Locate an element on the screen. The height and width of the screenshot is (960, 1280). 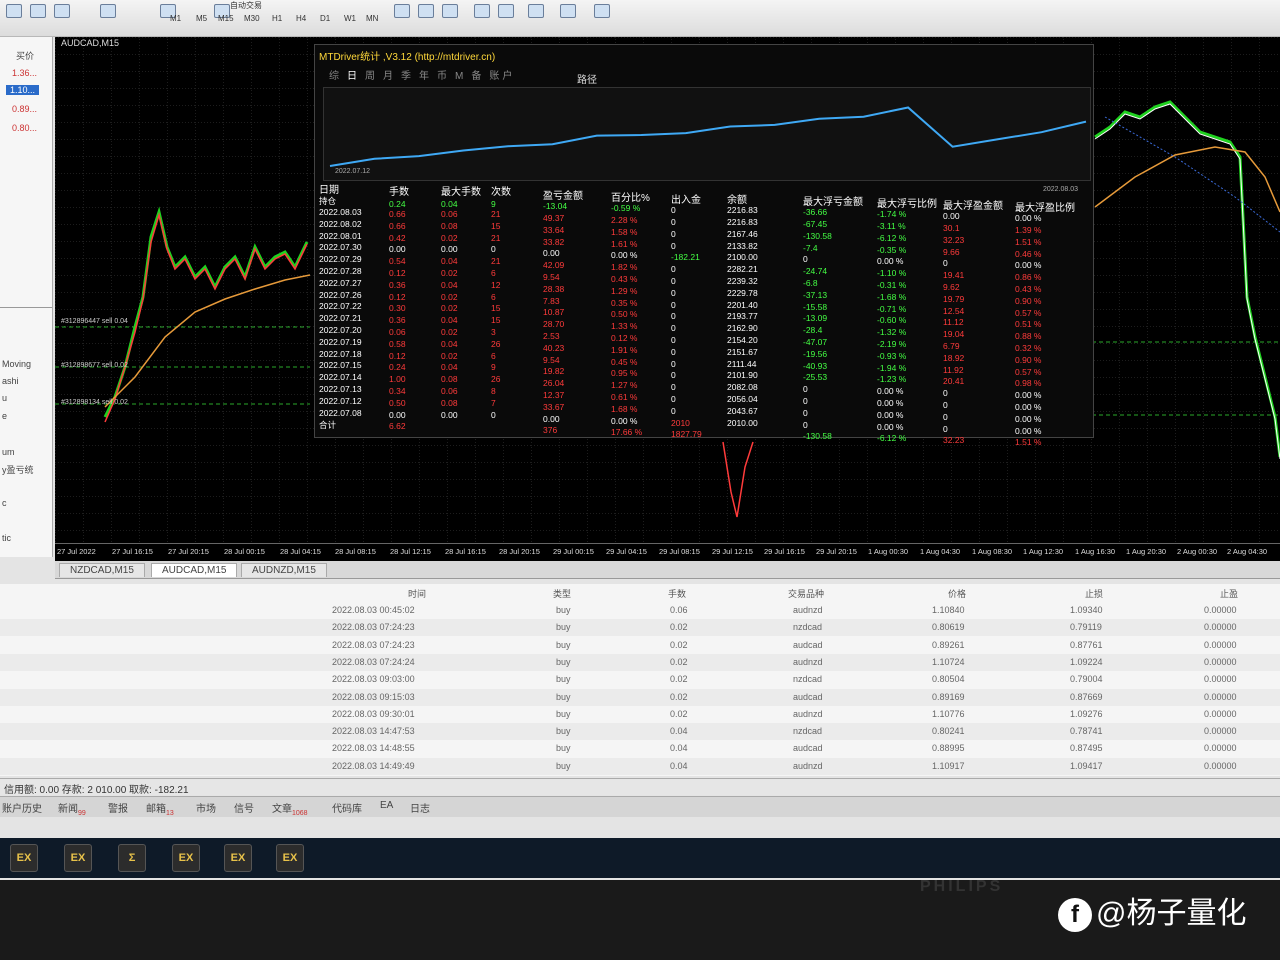
stats-cell: 0 is located at coordinates (673, 233).